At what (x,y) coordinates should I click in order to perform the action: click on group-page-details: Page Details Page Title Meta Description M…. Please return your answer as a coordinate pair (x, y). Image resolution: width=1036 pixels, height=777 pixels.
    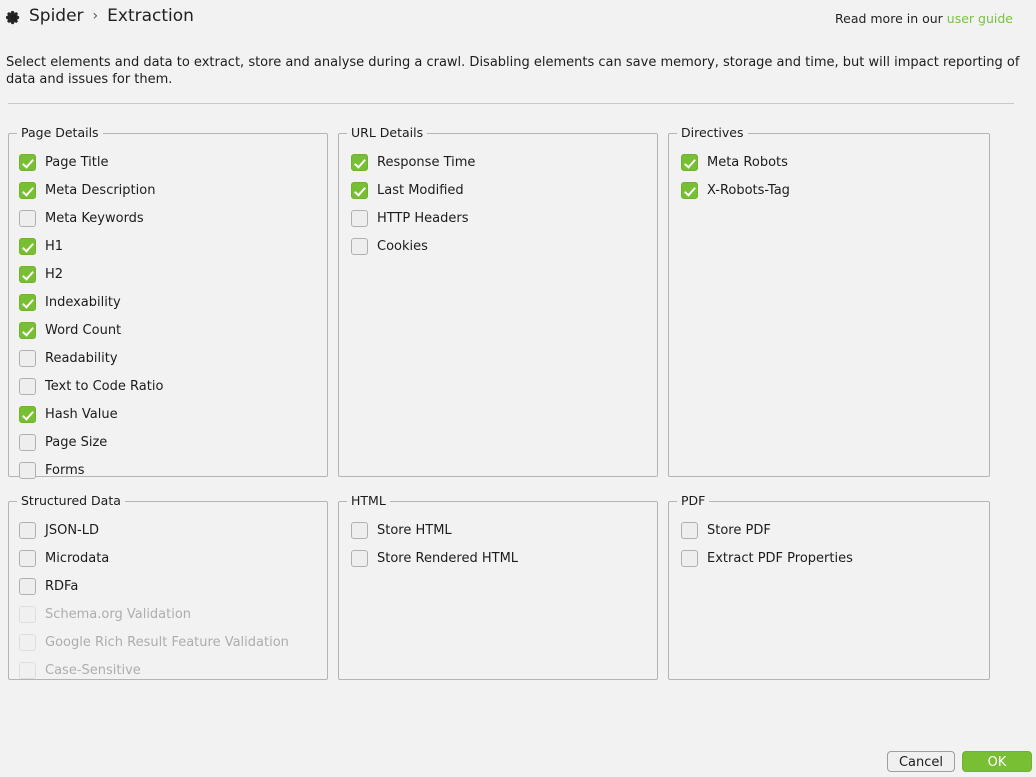
    Looking at the image, I should click on (168, 302).